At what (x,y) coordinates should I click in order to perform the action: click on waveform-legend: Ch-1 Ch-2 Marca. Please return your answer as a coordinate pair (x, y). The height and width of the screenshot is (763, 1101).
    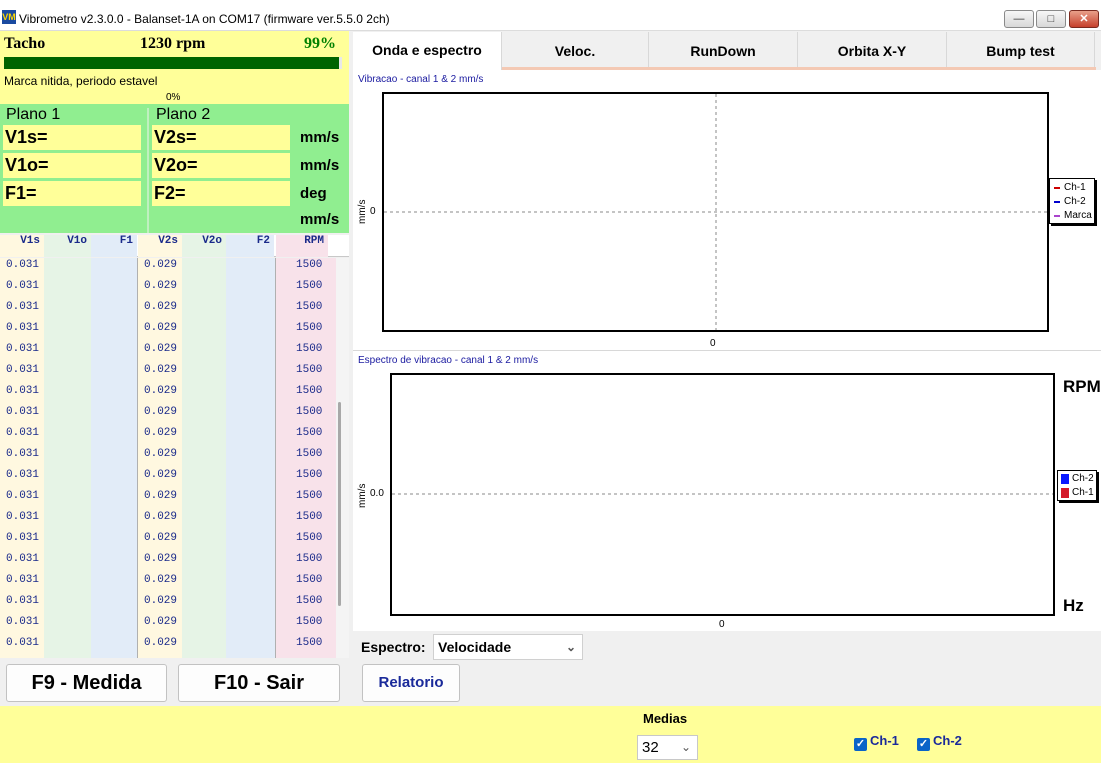
    Looking at the image, I should click on (1072, 201).